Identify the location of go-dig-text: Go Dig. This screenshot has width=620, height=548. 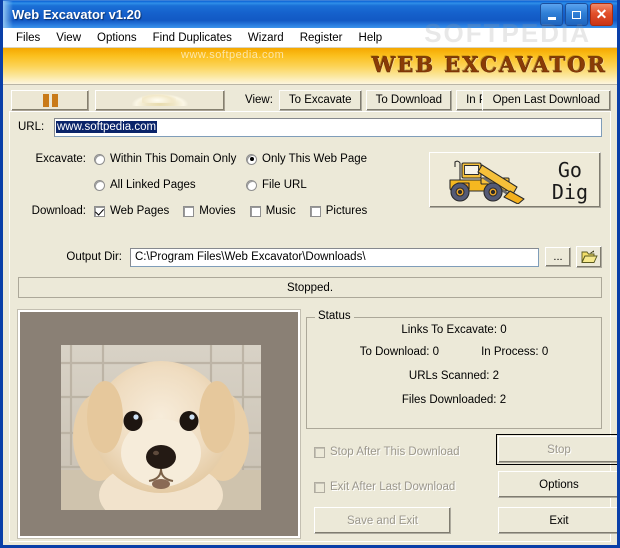
(570, 181).